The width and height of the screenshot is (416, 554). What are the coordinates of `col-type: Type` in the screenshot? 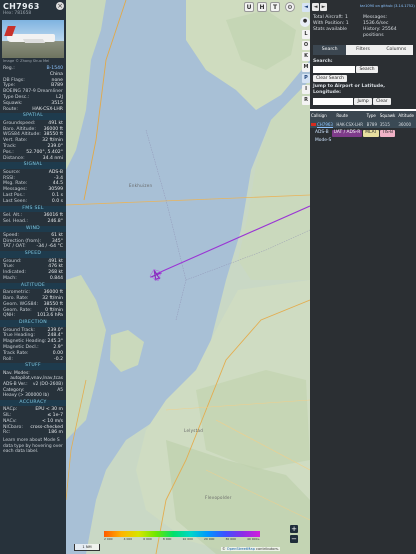 It's located at (372, 115).